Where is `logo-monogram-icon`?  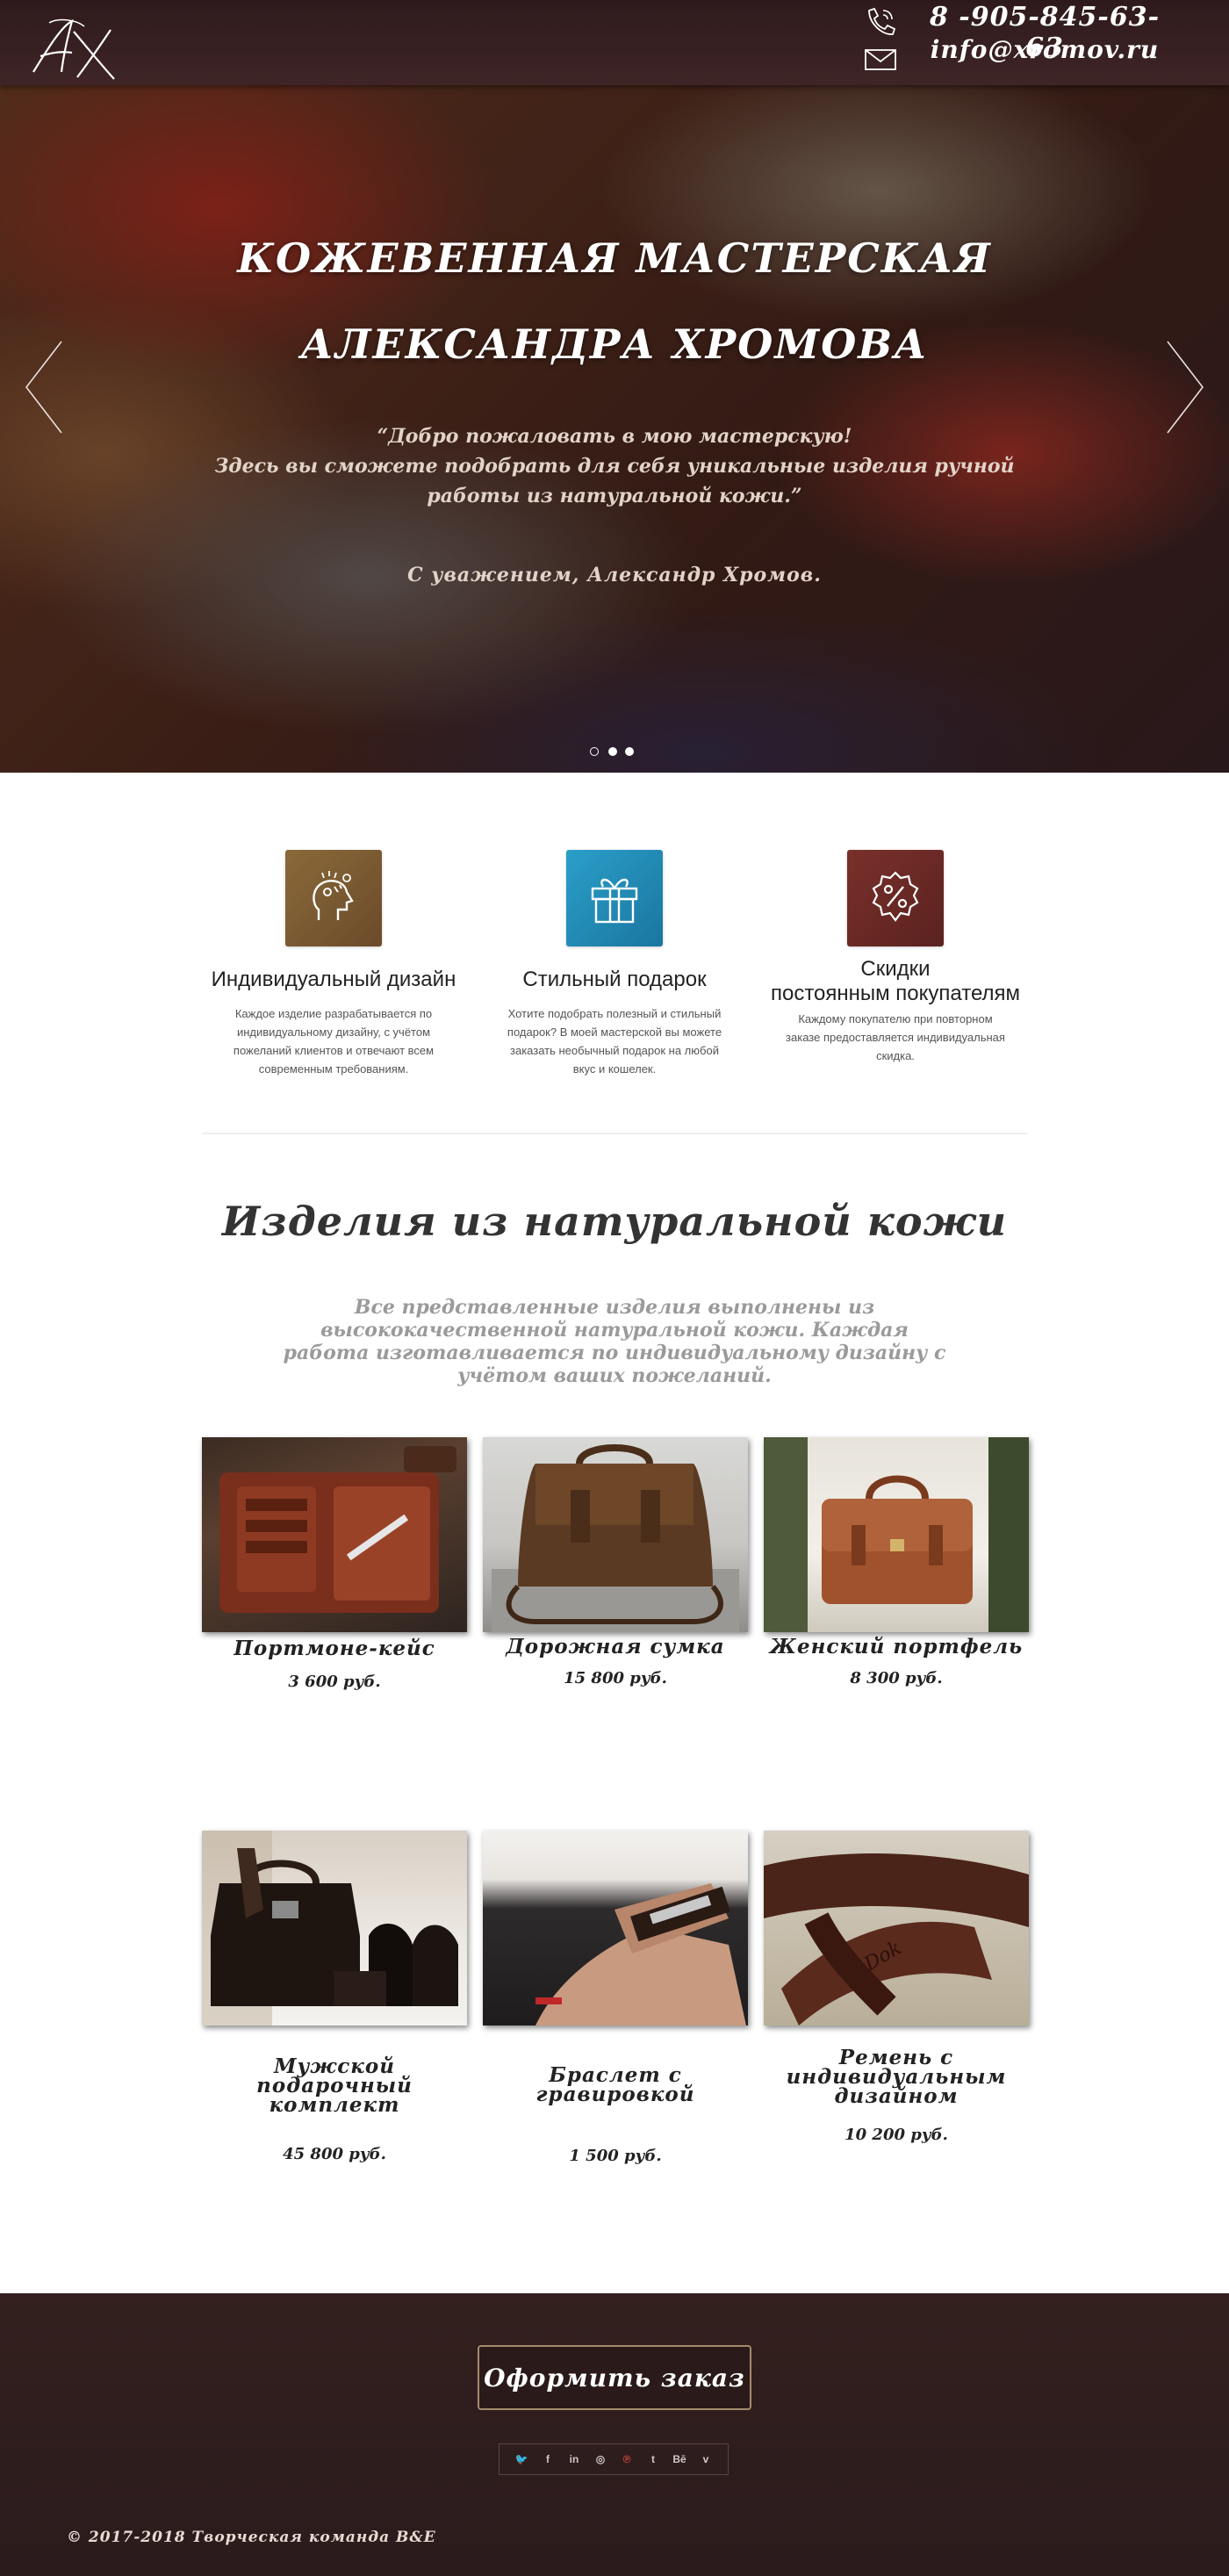
logo-monogram-icon is located at coordinates (74, 49).